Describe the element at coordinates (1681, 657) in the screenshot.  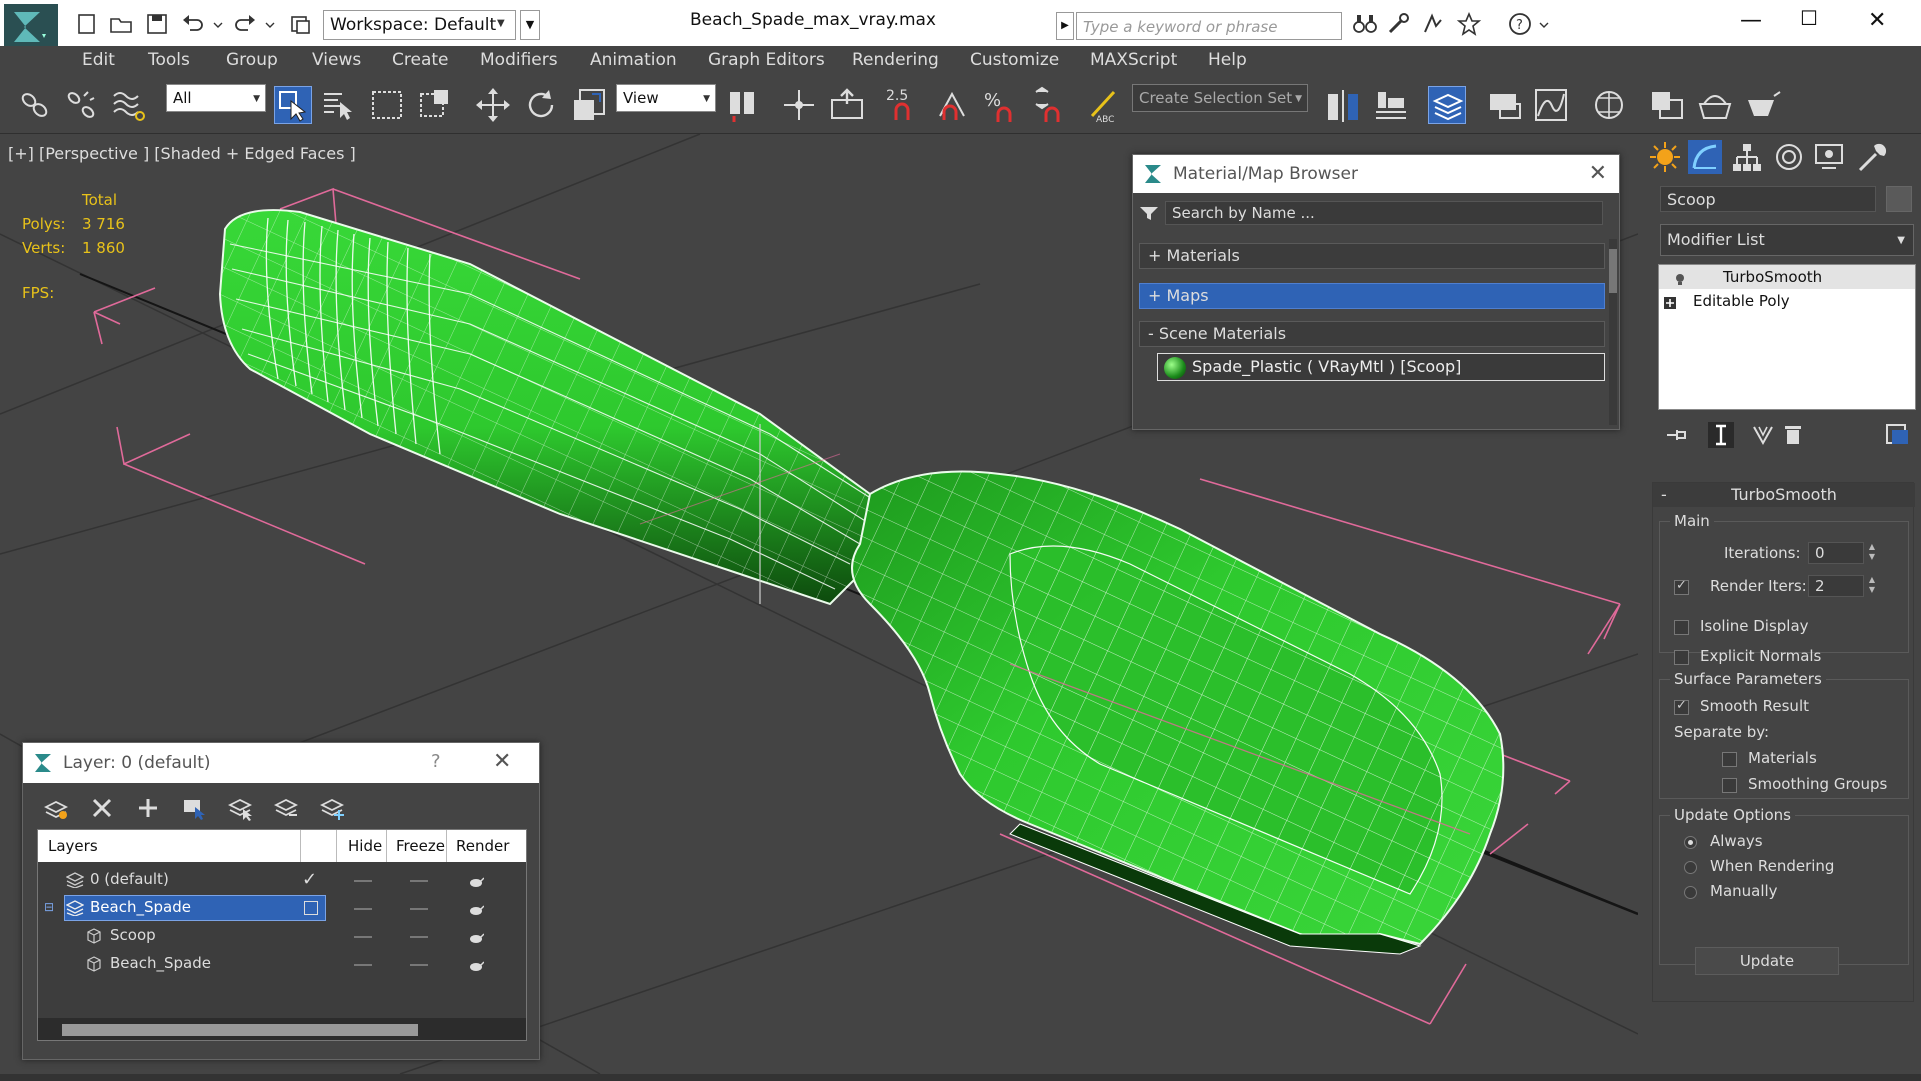
I see `explicit-normals-checkbox` at that location.